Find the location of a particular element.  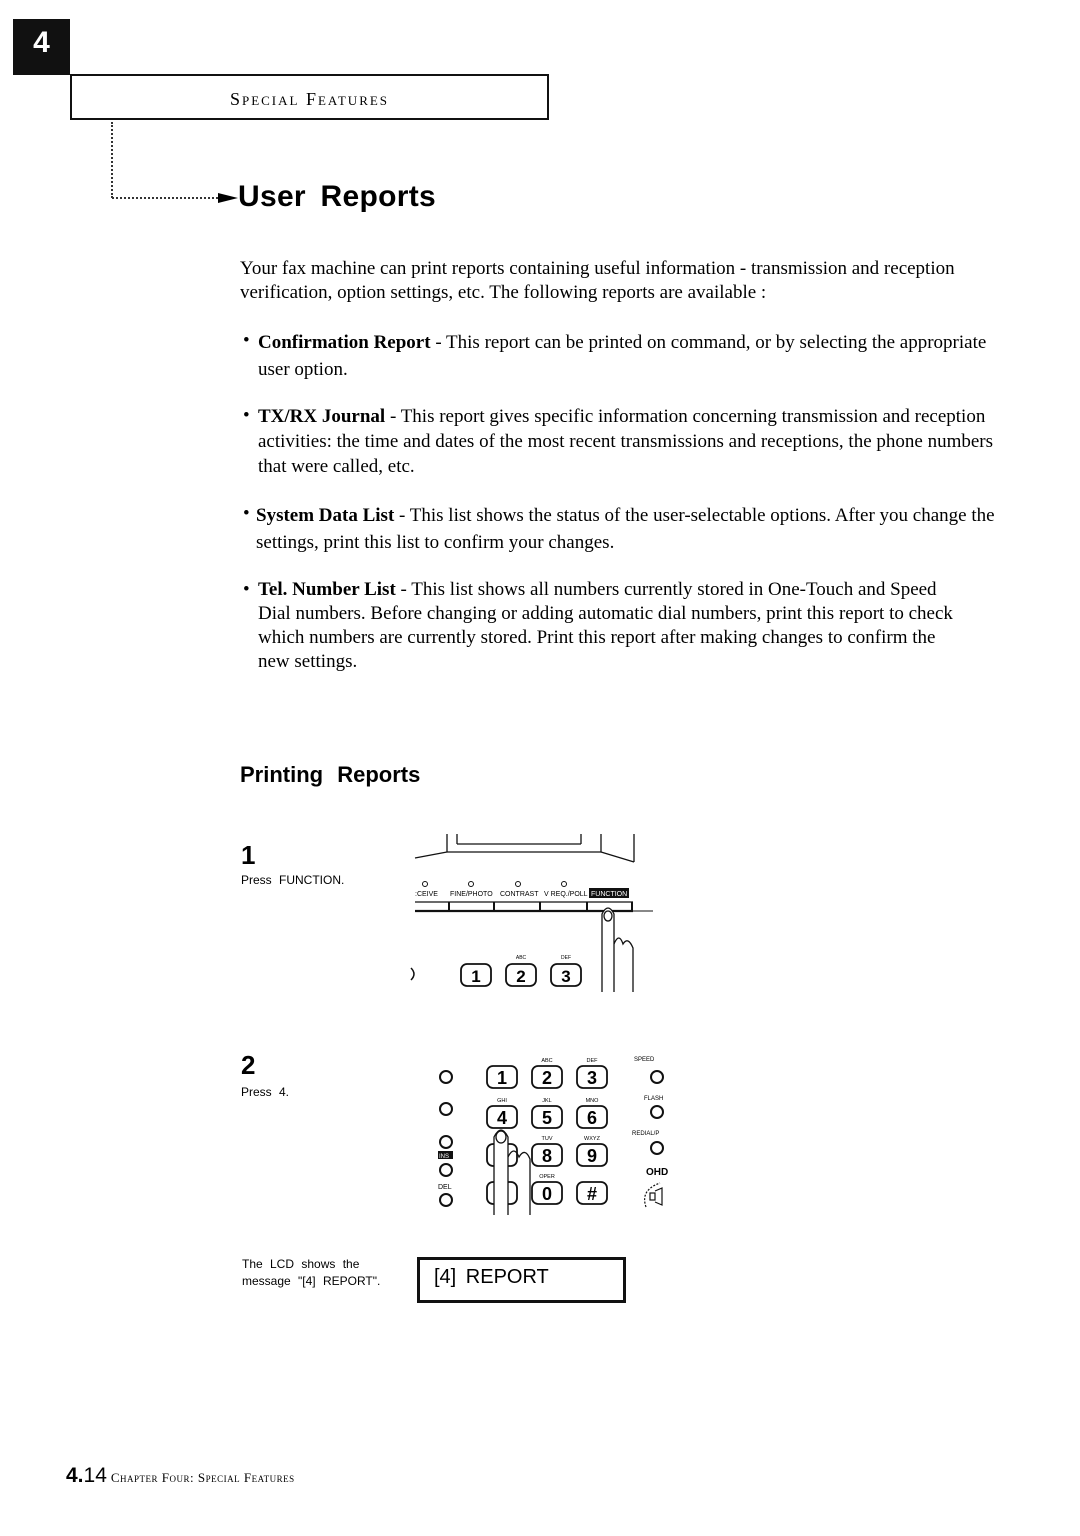

flash-label: FLASH is located at coordinates (653, 1099).